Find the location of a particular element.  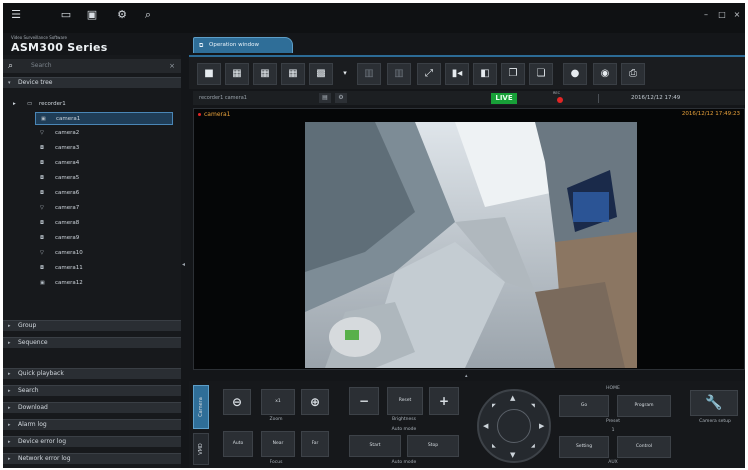

ptz-center is located at coordinates (514, 426).